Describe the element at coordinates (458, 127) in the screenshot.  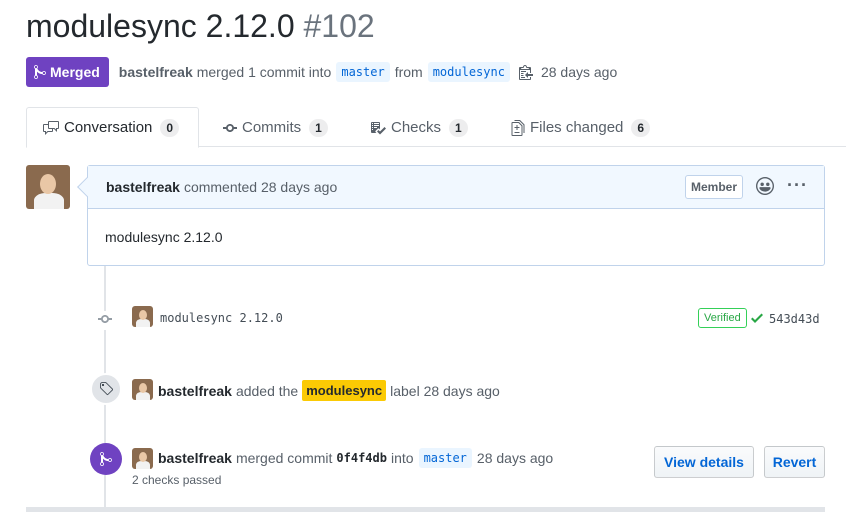
I see `tab-checks-count: 1` at that location.